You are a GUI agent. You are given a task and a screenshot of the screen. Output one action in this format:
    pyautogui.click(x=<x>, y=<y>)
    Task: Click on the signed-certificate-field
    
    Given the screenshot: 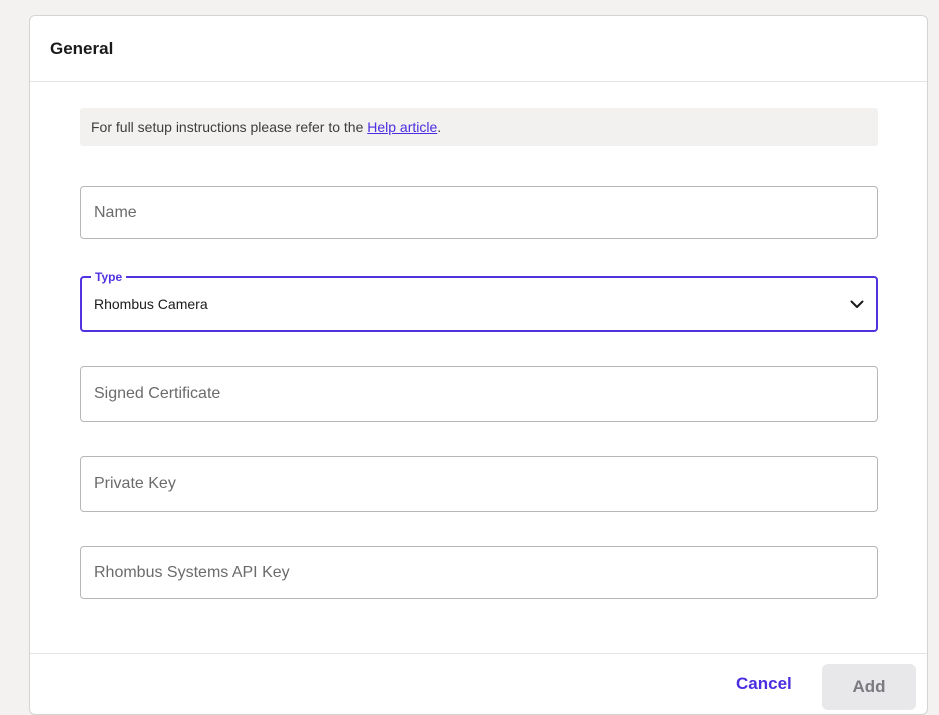 What is the action you would take?
    pyautogui.click(x=479, y=394)
    